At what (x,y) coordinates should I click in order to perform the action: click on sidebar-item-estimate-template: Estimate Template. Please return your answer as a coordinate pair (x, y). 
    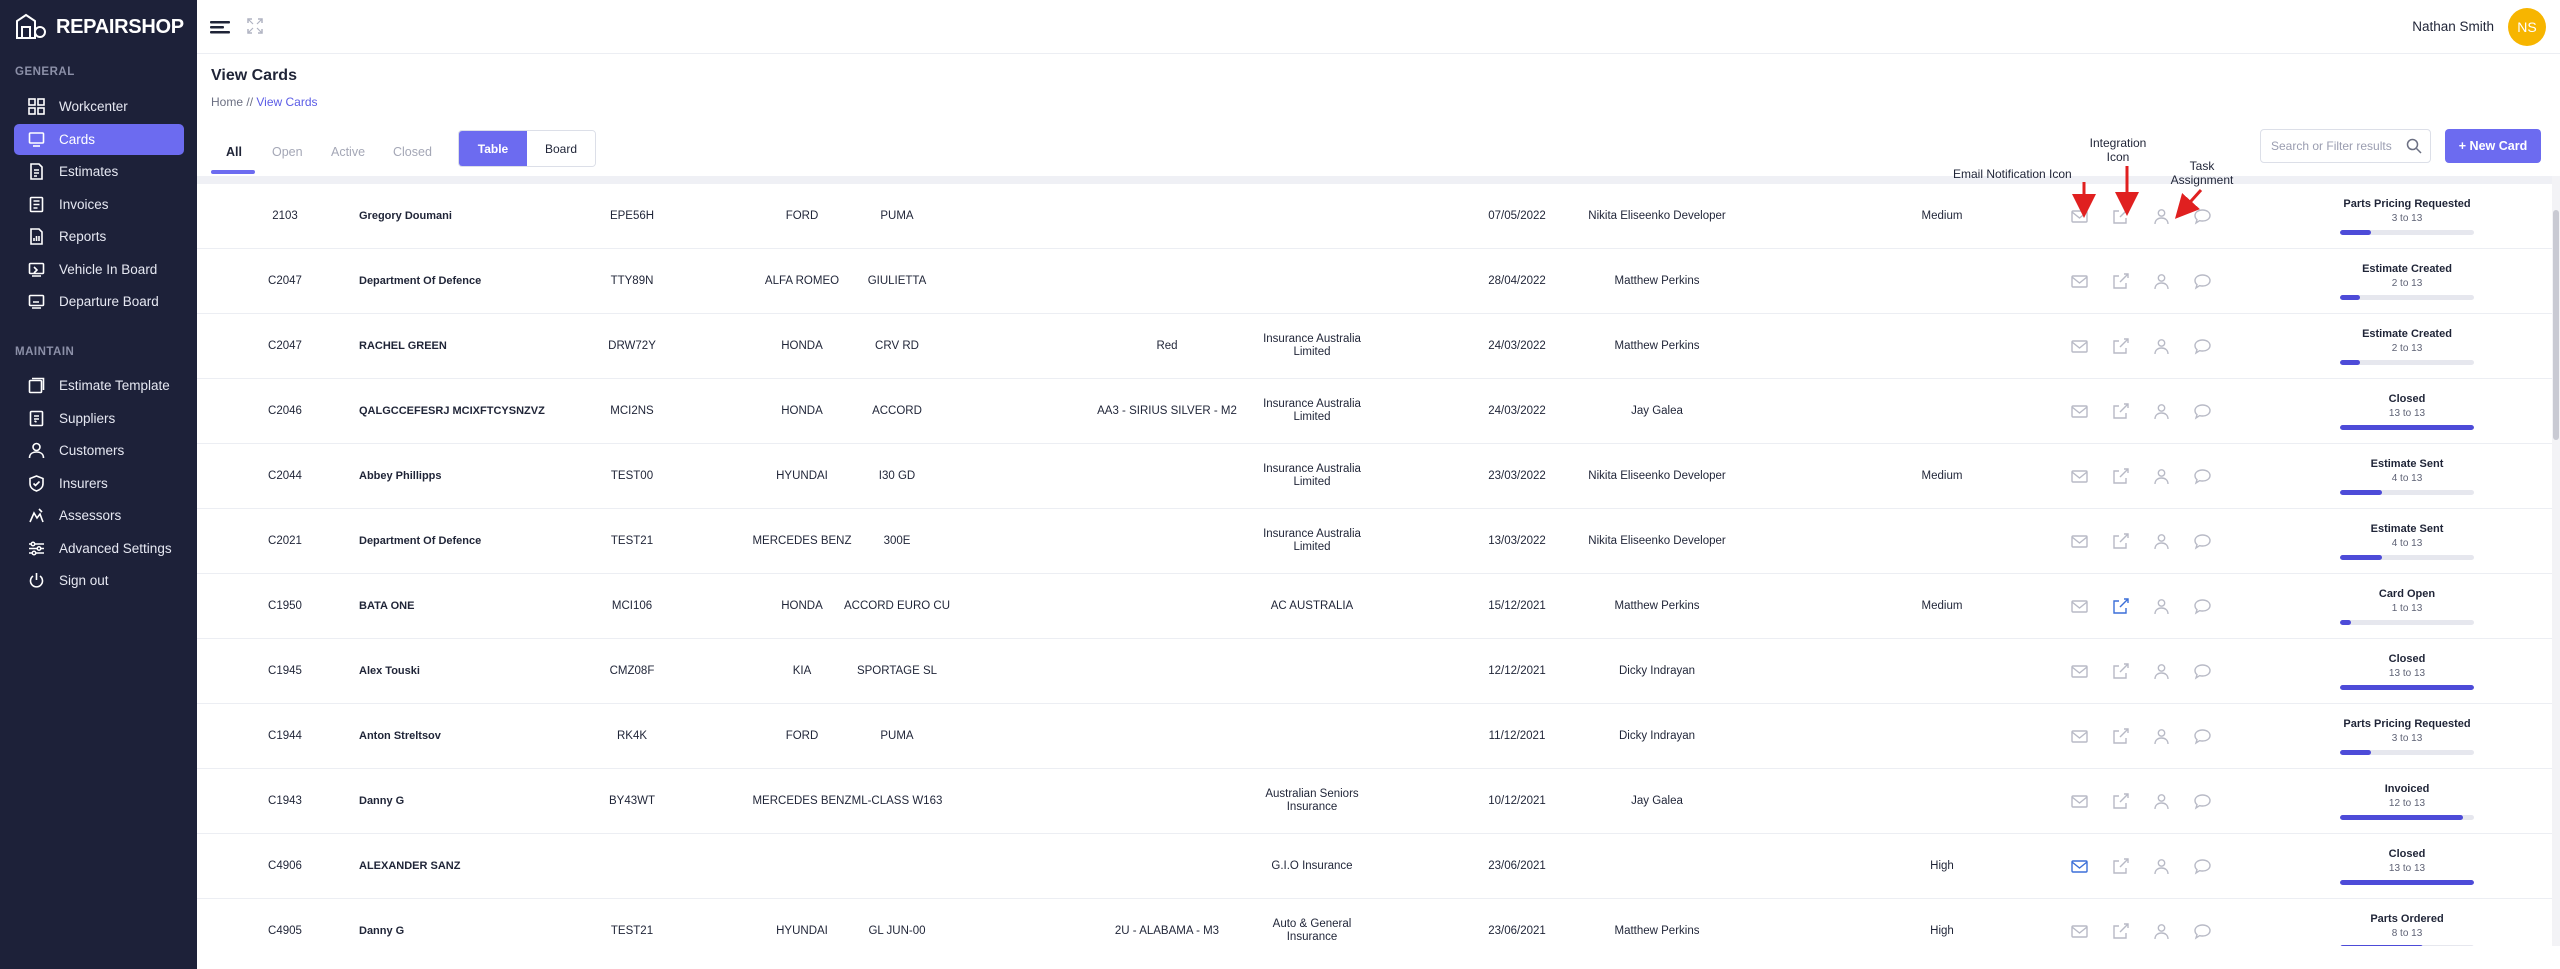
    Looking at the image, I should click on (99, 385).